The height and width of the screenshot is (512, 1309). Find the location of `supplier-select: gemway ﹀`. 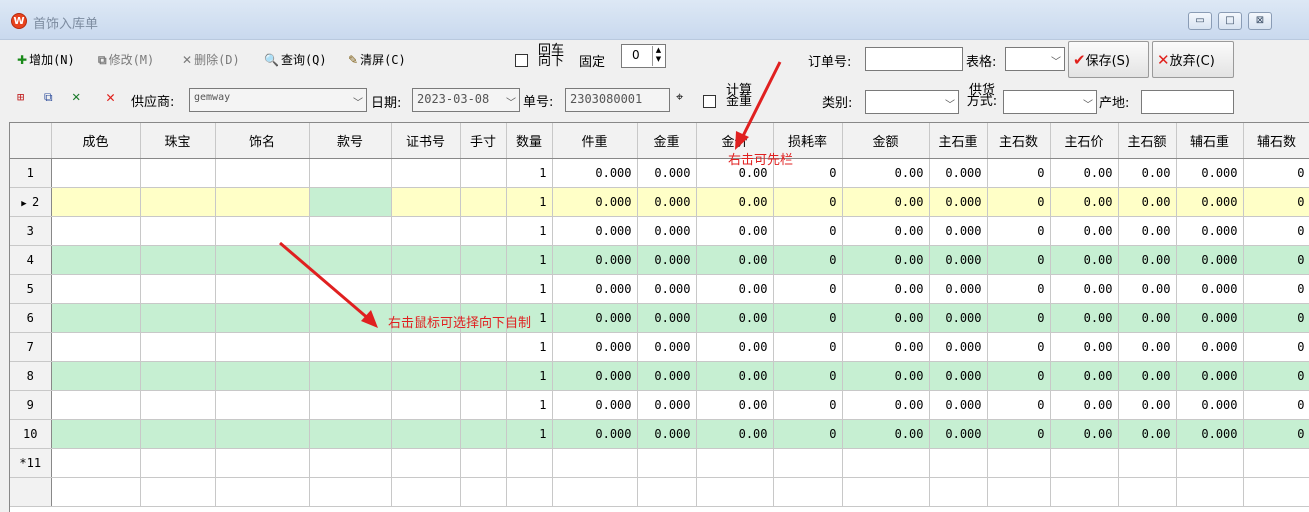

supplier-select: gemway ﹀ is located at coordinates (278, 100).